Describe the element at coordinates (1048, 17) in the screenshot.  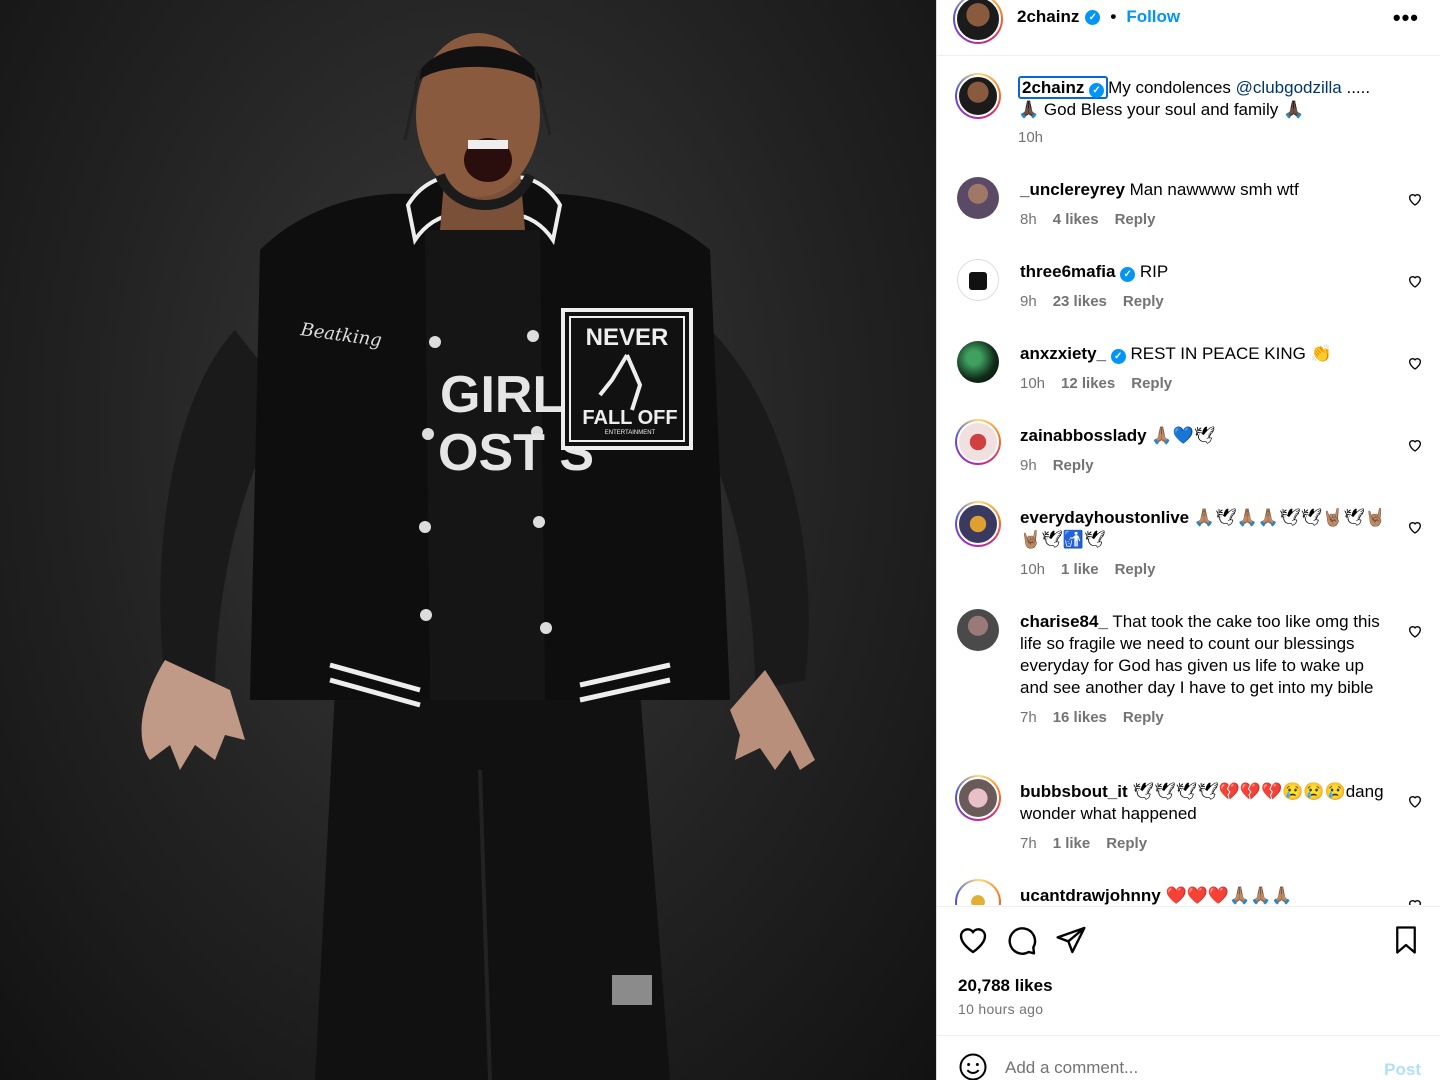
I see `header-username: 2chainz` at that location.